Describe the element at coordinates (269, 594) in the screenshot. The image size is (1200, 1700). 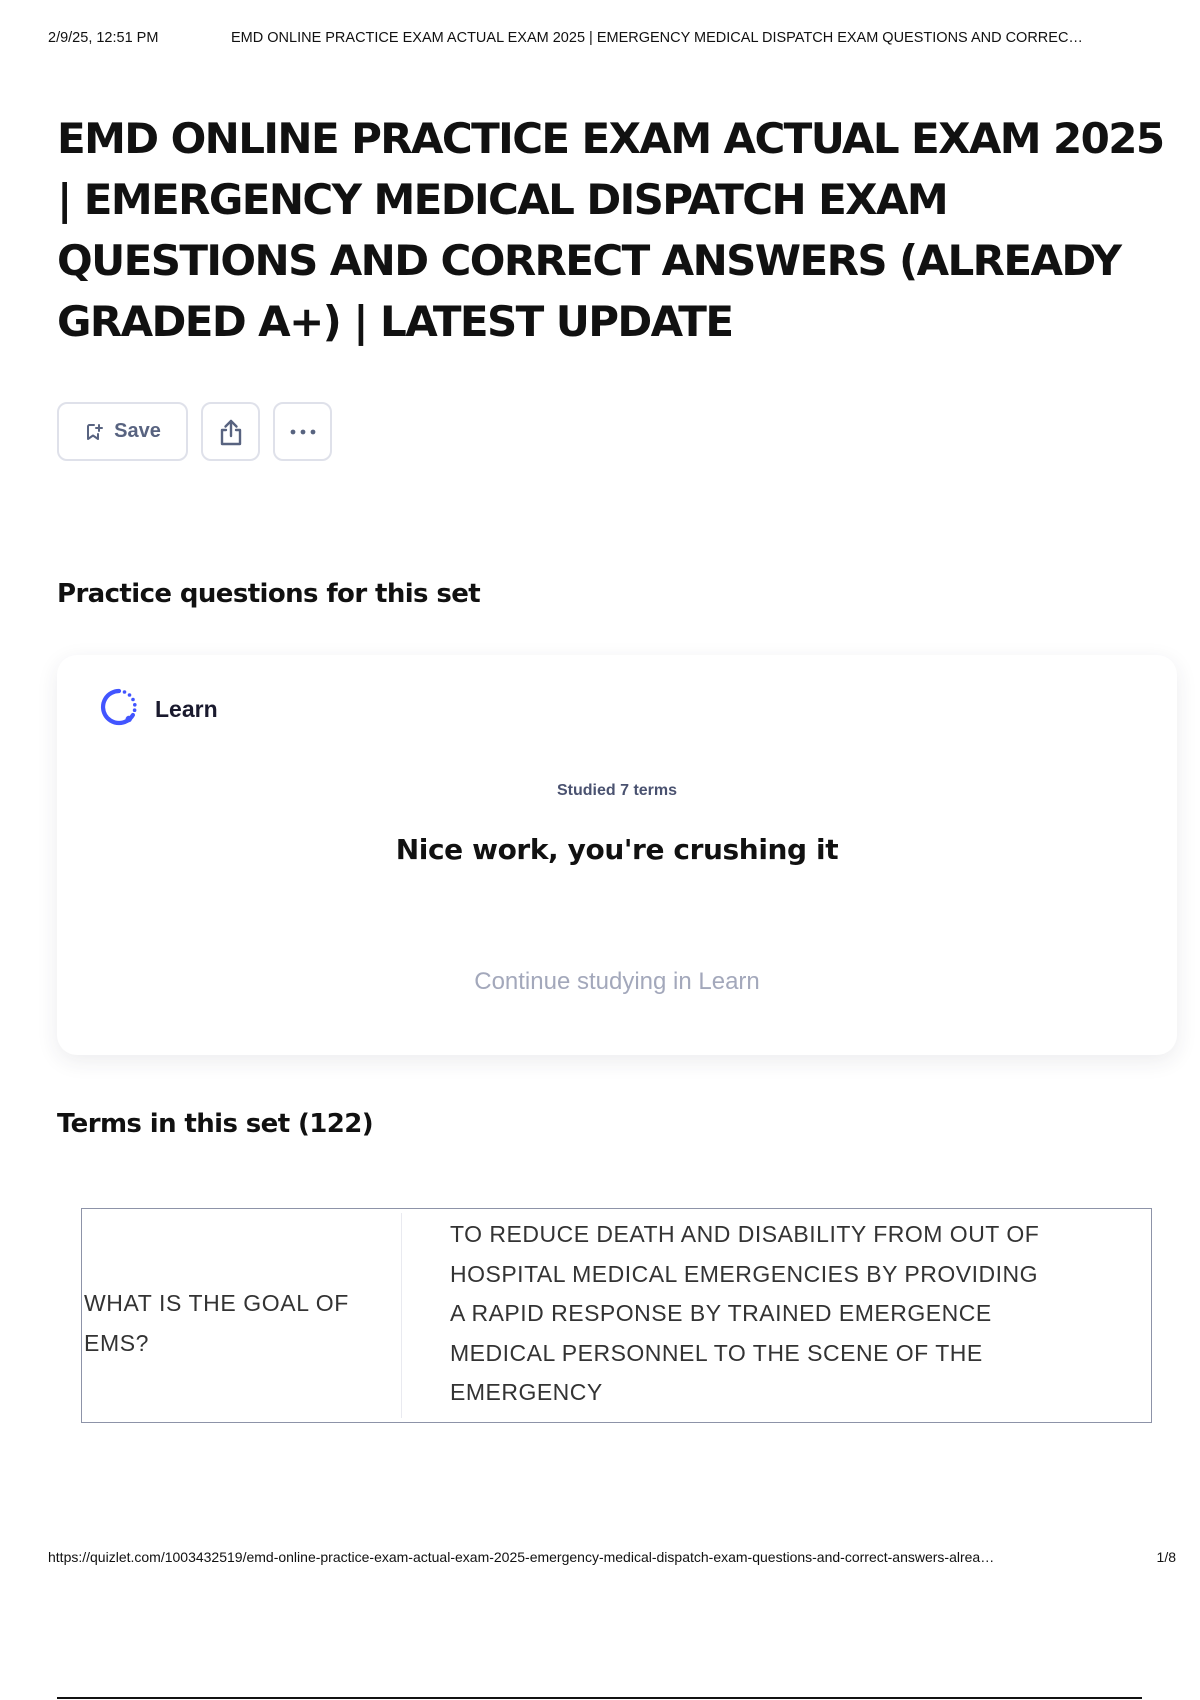
I see `practice-heading: Practice questions for this set` at that location.